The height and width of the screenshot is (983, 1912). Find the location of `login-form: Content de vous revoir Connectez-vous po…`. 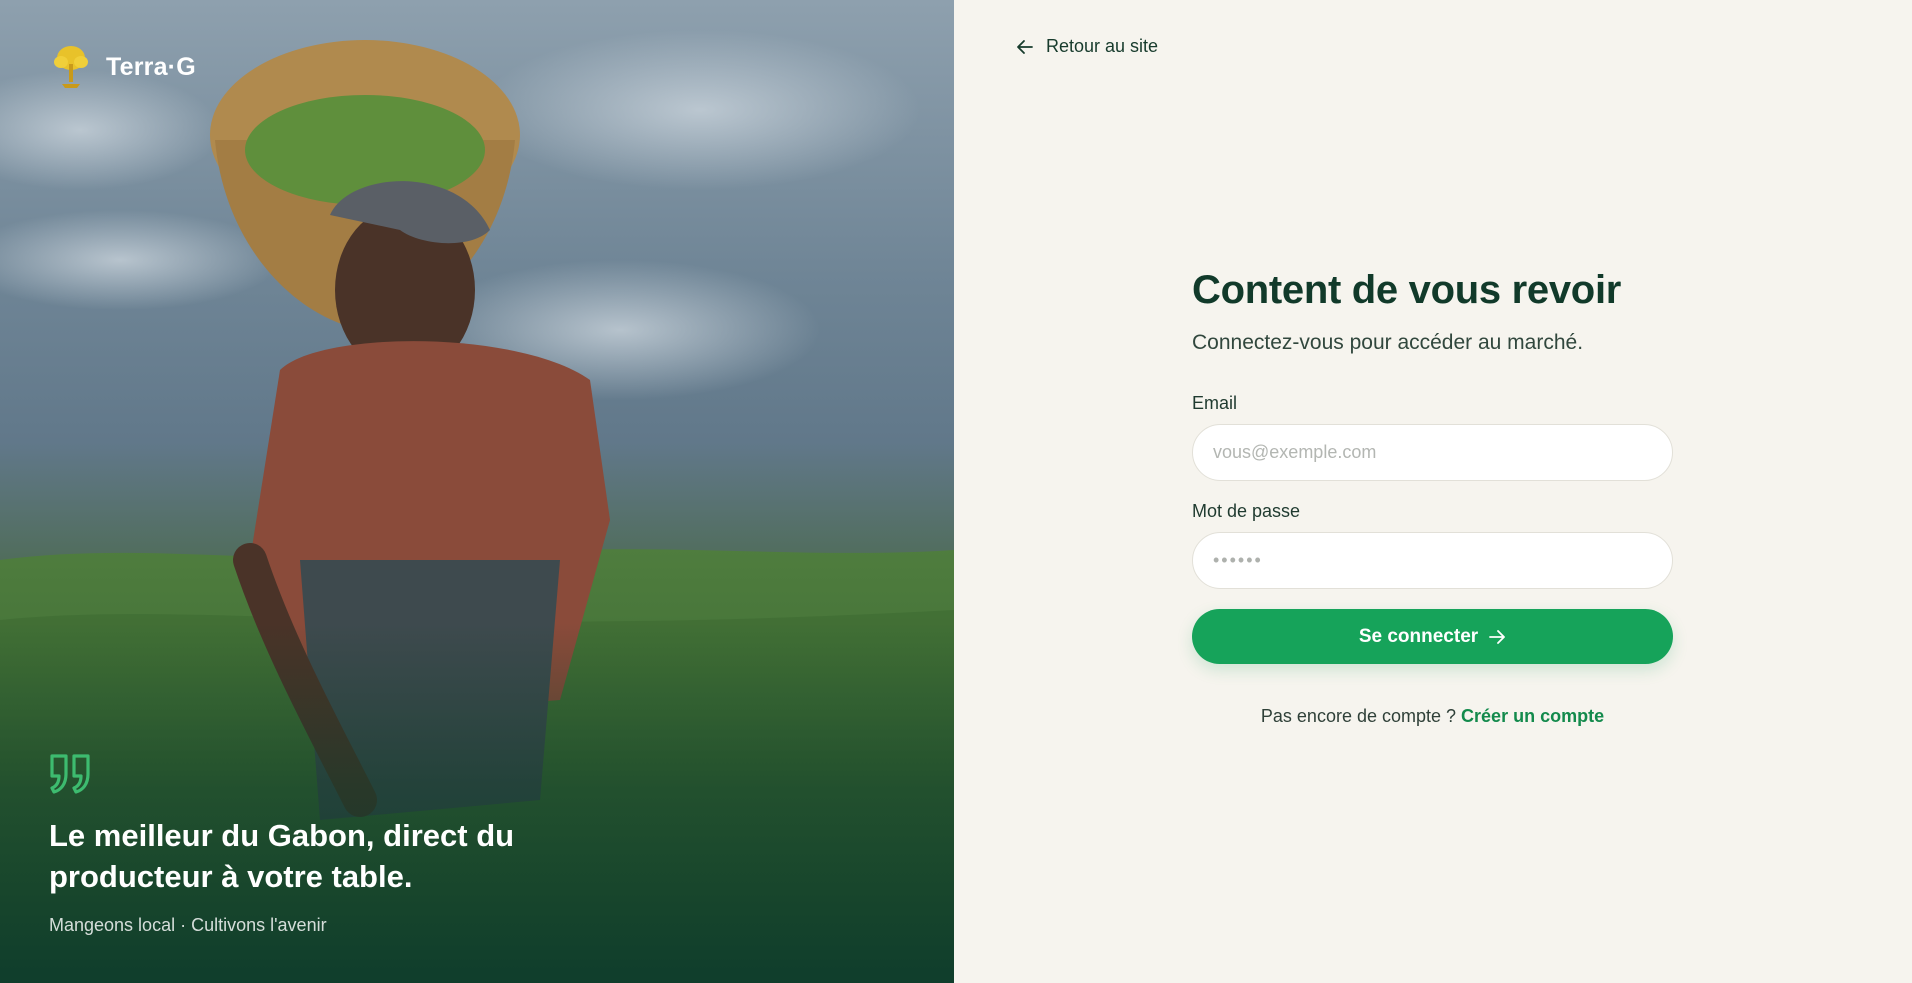

login-form: Content de vous revoir Connectez-vous po… is located at coordinates (1432, 497).